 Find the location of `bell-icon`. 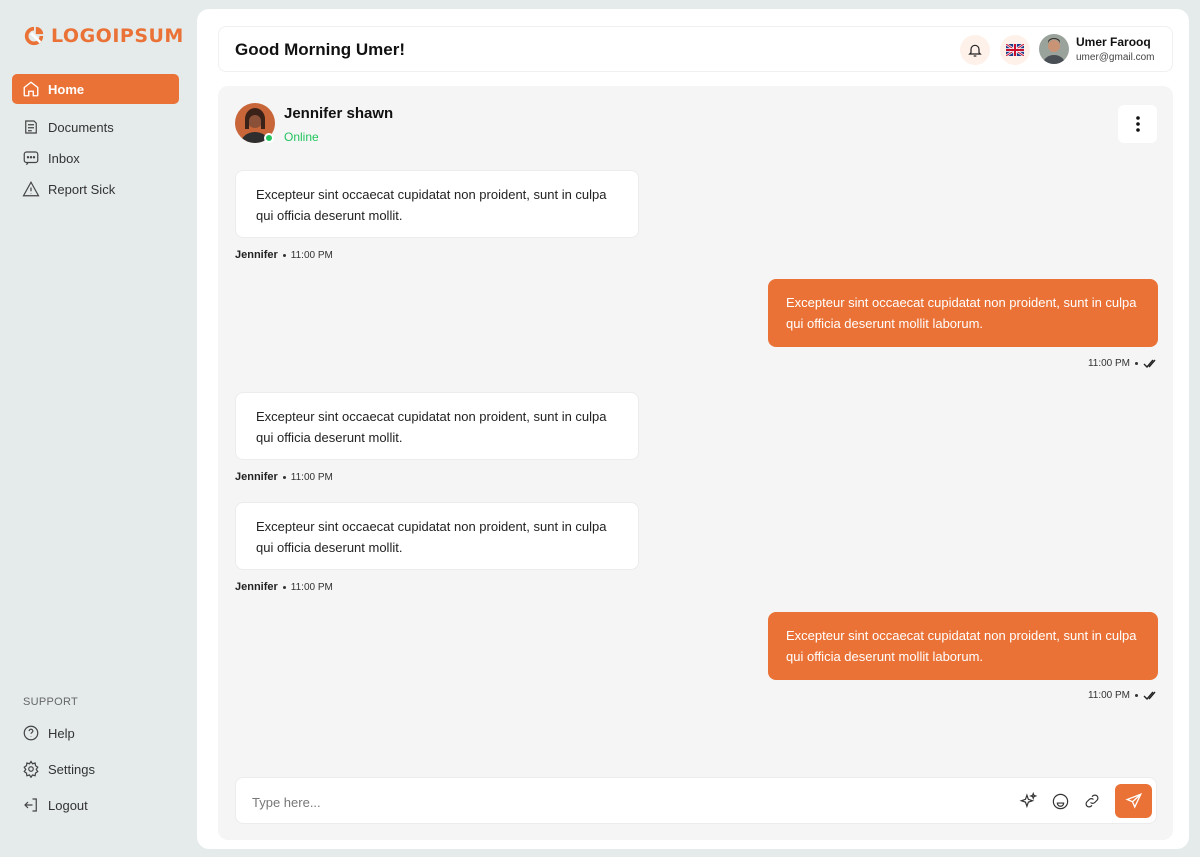

bell-icon is located at coordinates (975, 50).